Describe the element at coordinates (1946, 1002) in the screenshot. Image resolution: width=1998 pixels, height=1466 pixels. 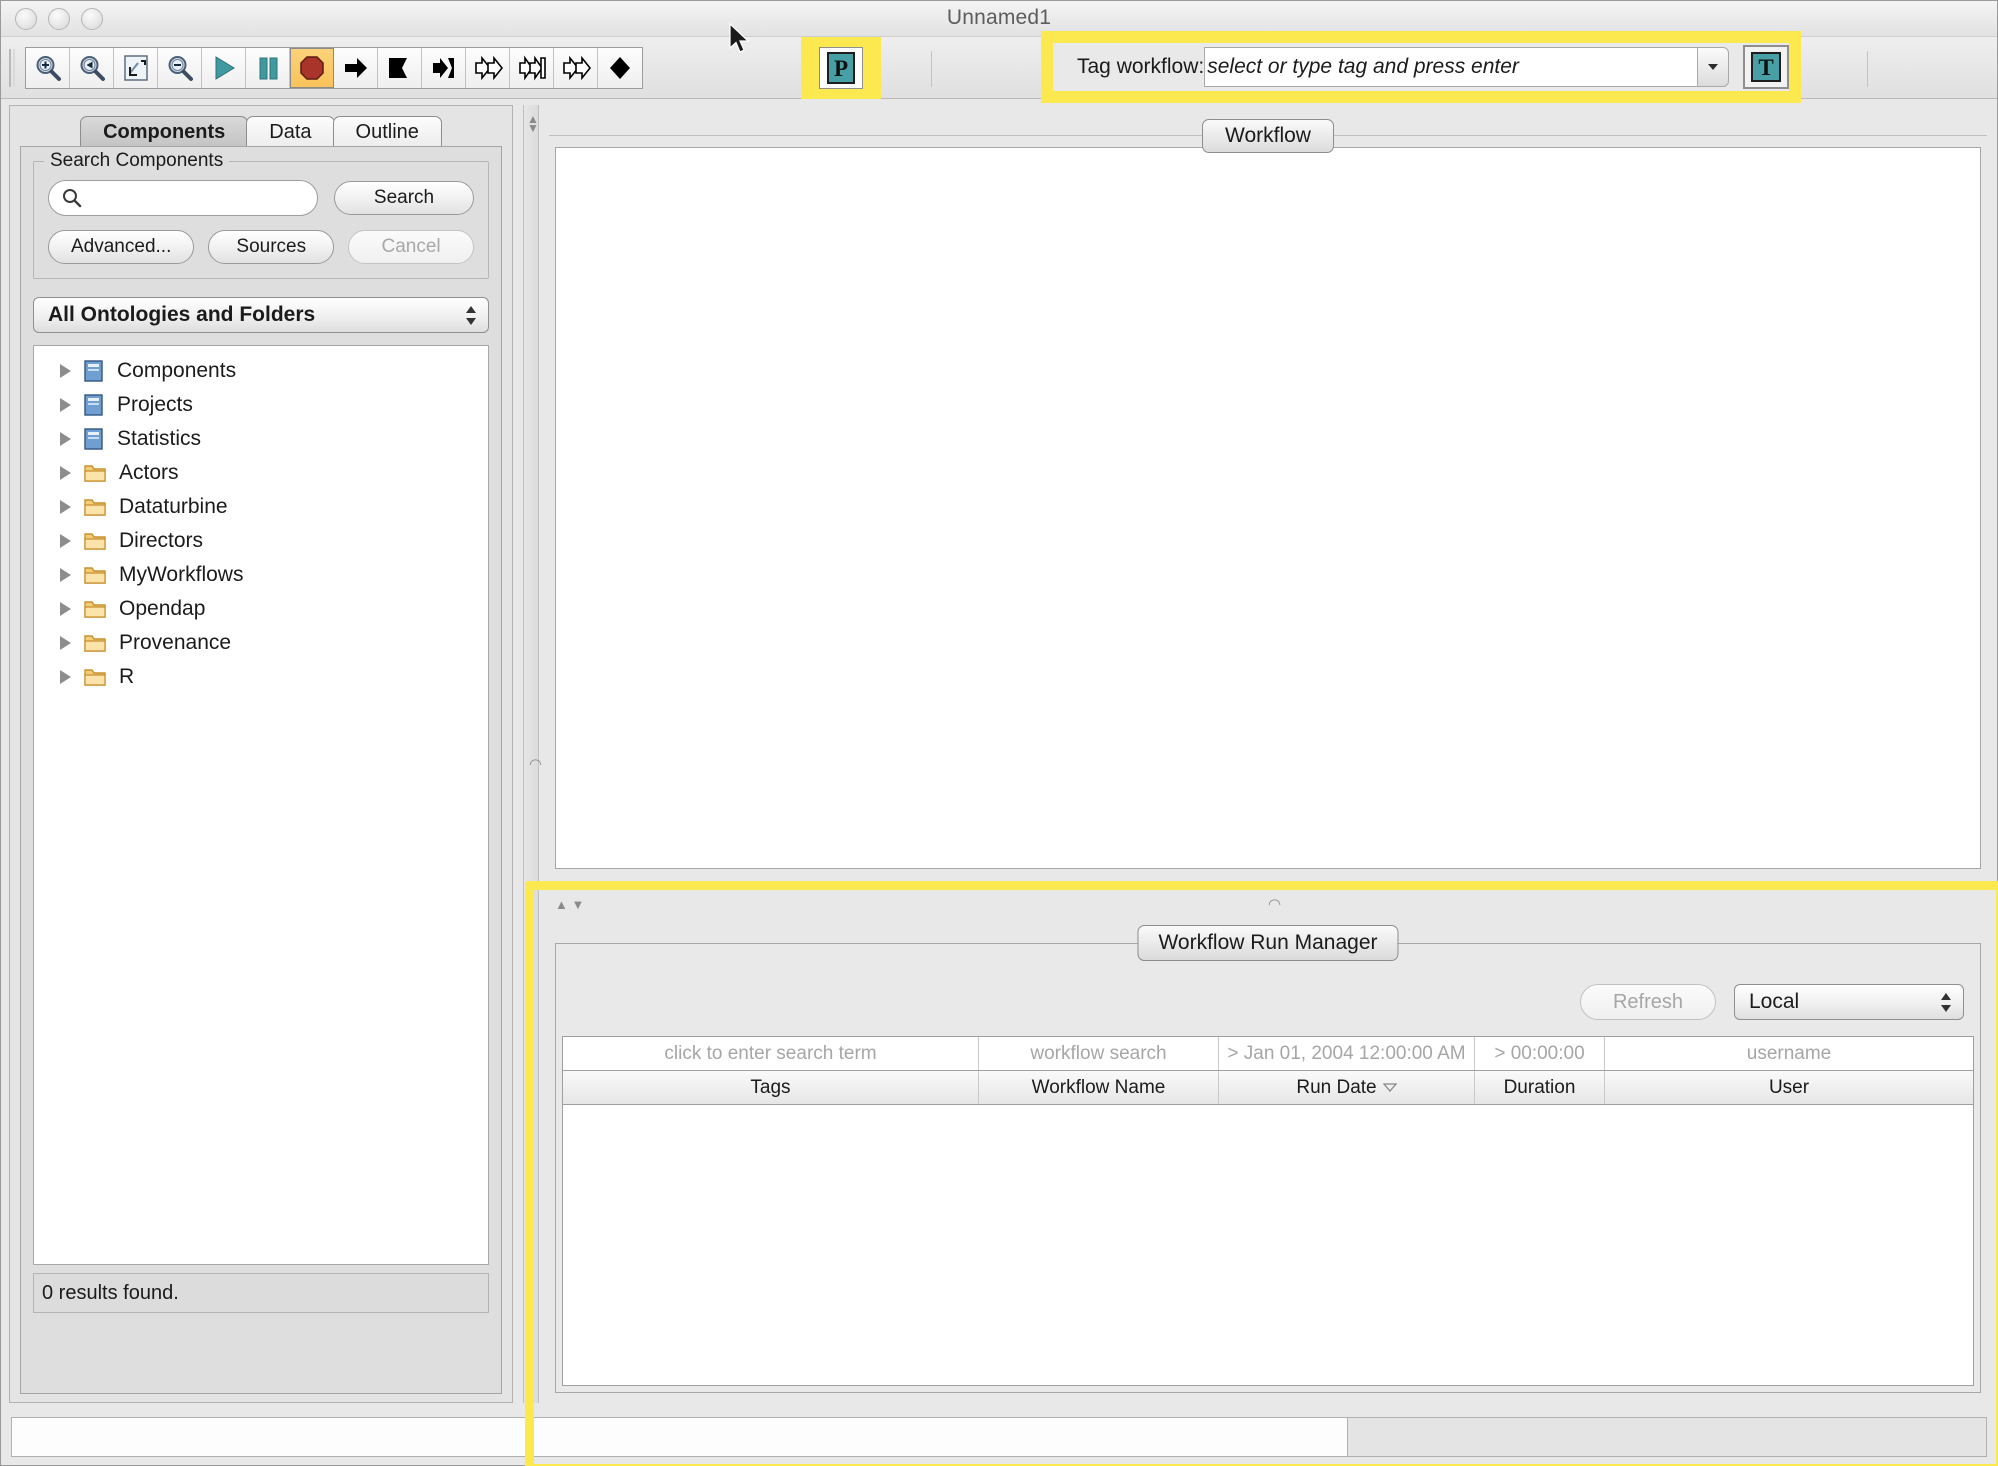
I see `source-select-stepper` at that location.